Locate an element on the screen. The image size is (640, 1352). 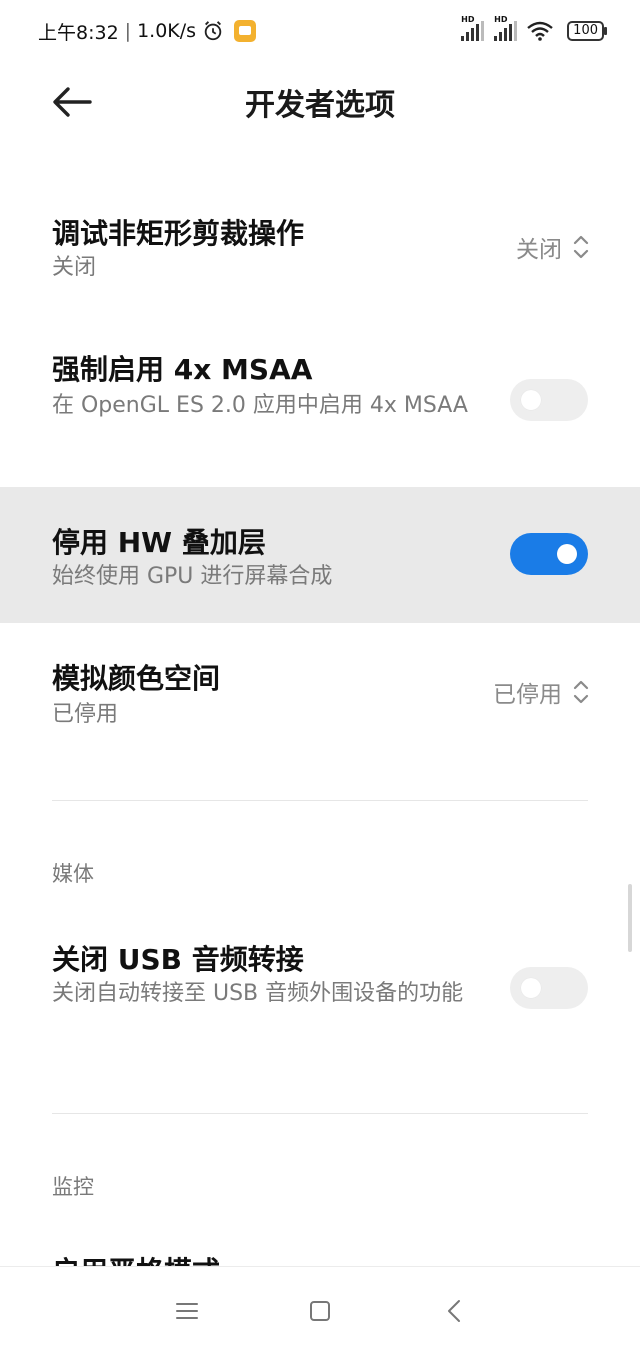
setting-row-usb-audio: 关闭 USB 音频转接 关闭自动转接至 USB 音频外围设备的功能 is located at coordinates (320, 990).